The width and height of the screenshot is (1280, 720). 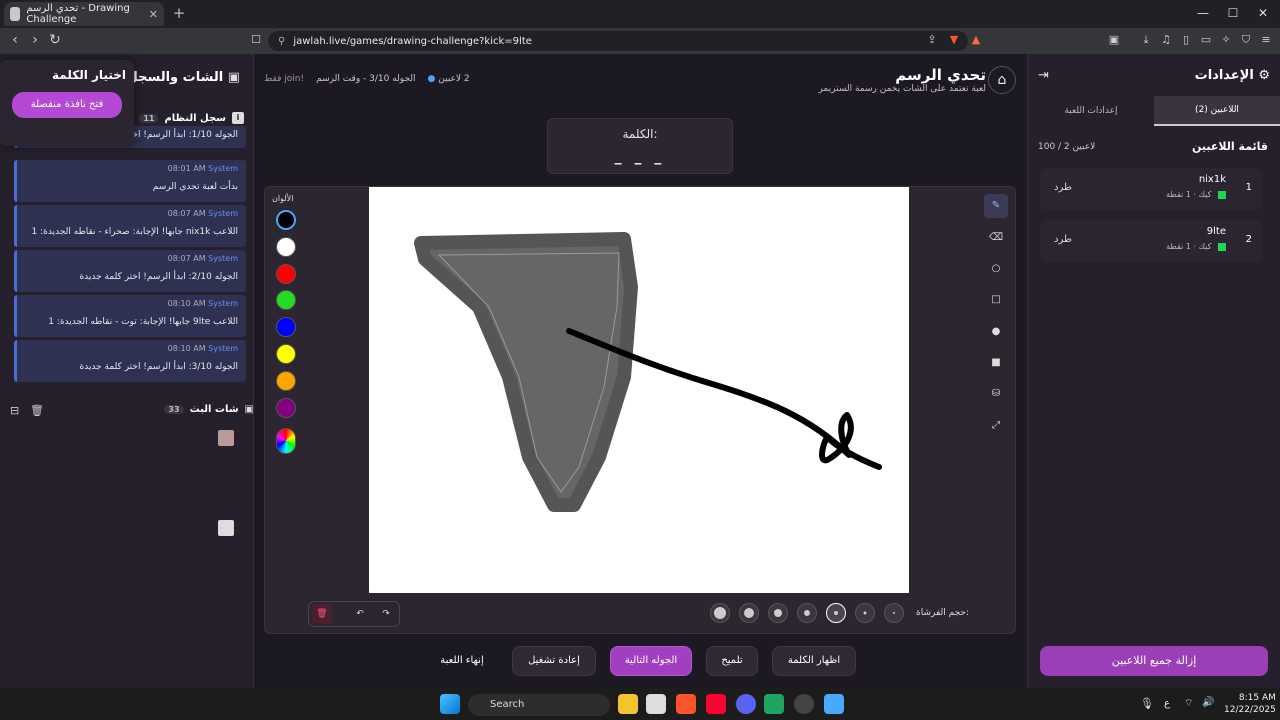 What do you see at coordinates (1203, 13) in the screenshot?
I see `minimize-icon: —` at bounding box center [1203, 13].